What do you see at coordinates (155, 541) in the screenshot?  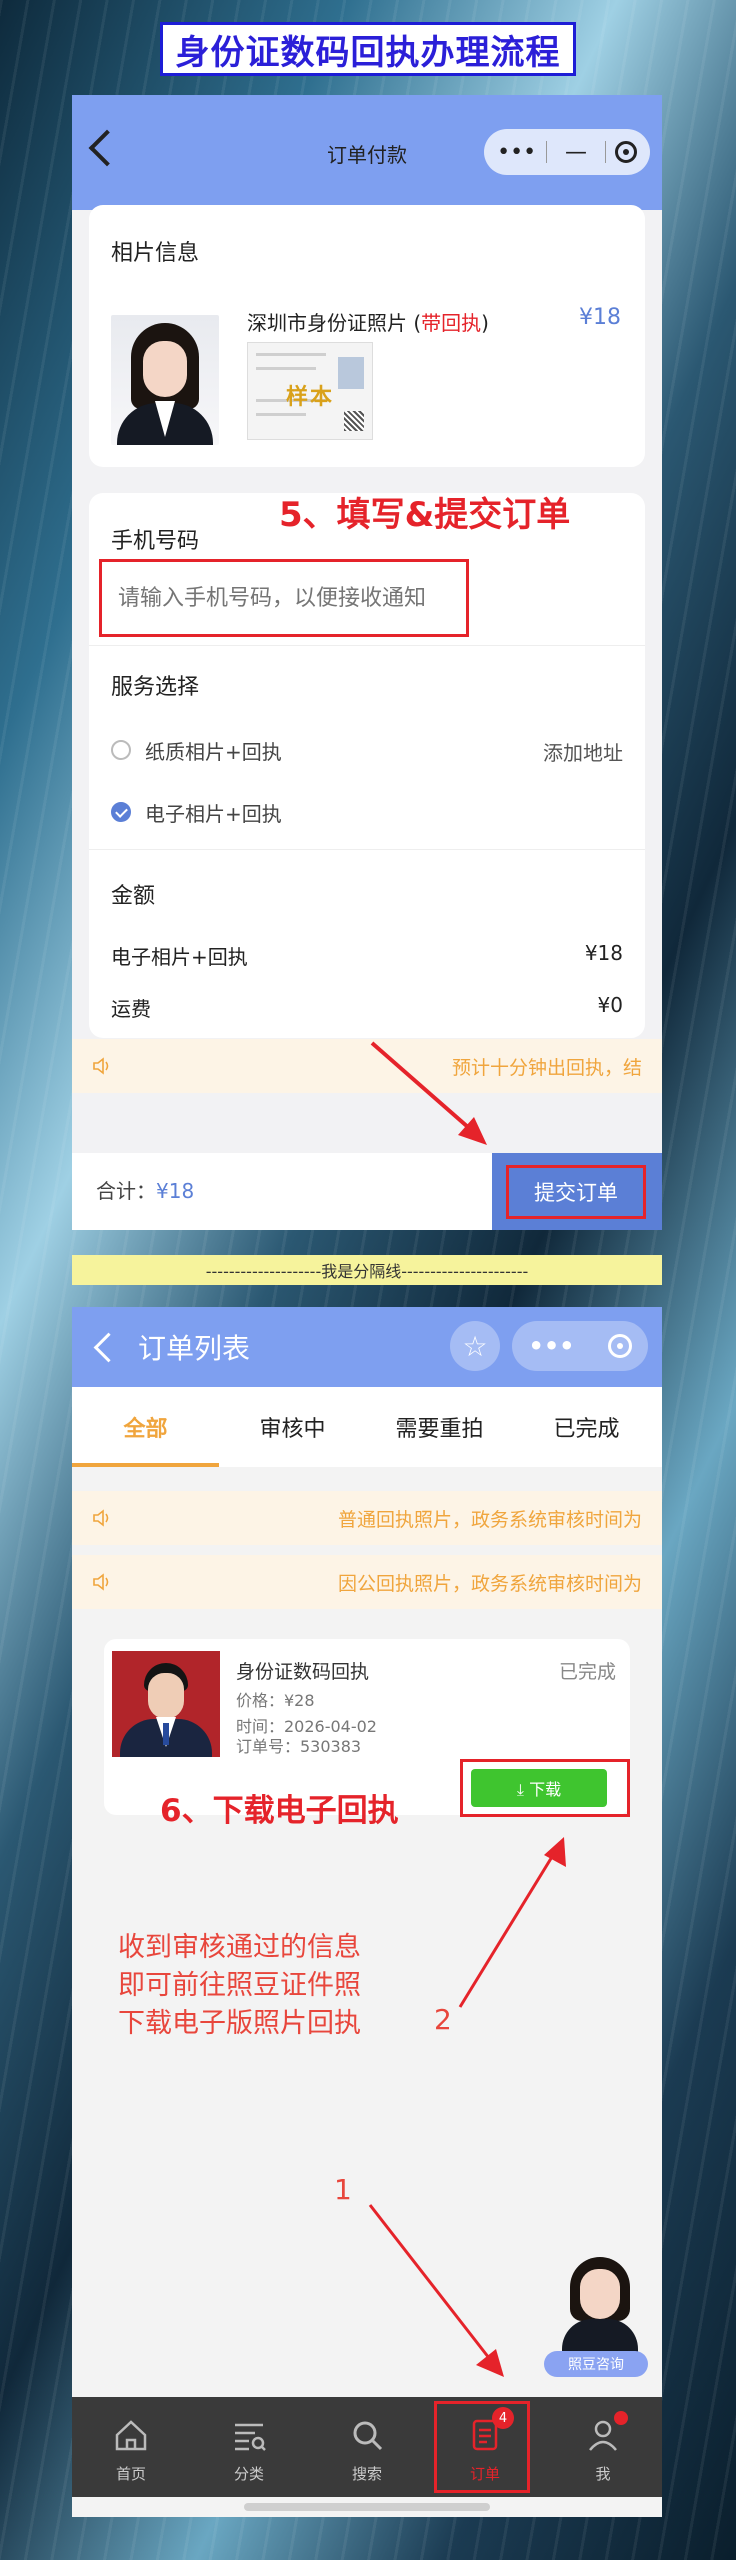 I see `phone-label: 手机号码` at bounding box center [155, 541].